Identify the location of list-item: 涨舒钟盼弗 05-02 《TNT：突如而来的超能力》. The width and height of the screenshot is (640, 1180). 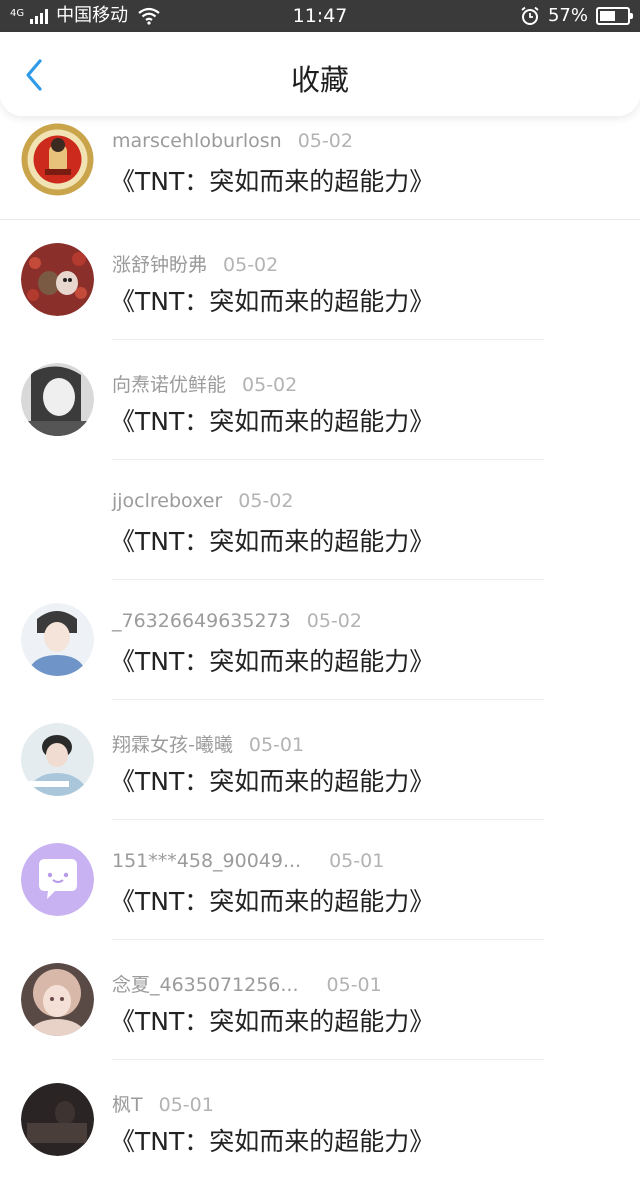
(320, 280).